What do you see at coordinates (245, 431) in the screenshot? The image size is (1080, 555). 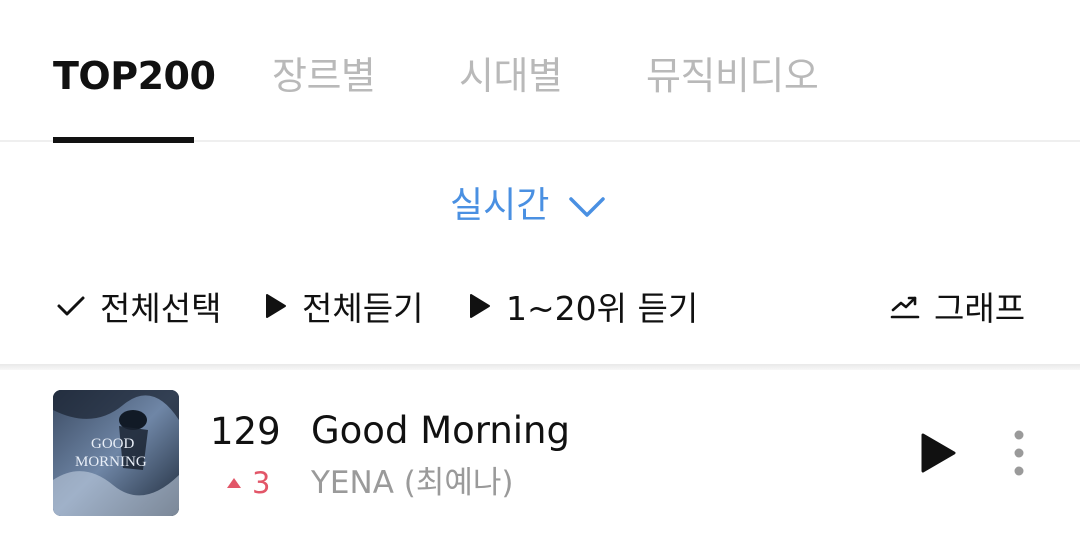 I see `track-rank: 129` at bounding box center [245, 431].